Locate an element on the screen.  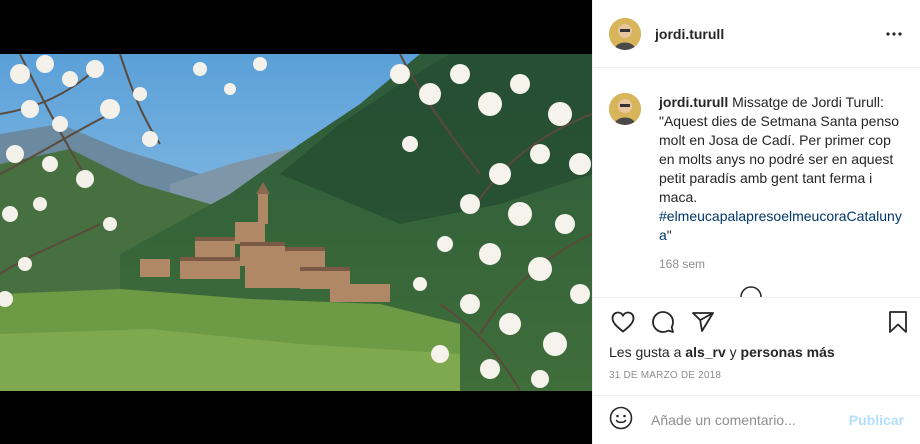
likes-summary: Les gusta a als_rv y personas más is located at coordinates (756, 352).